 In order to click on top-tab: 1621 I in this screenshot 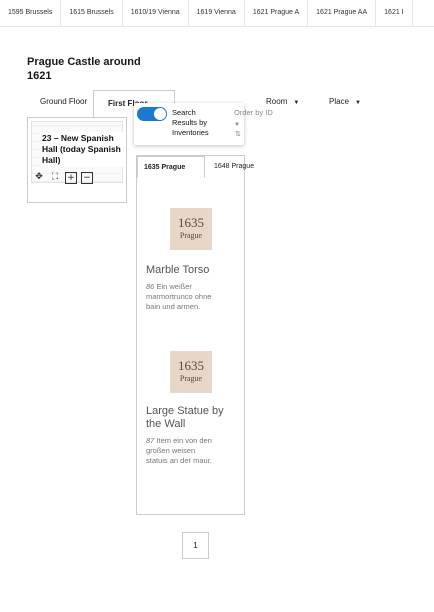, I will do `click(394, 13)`.